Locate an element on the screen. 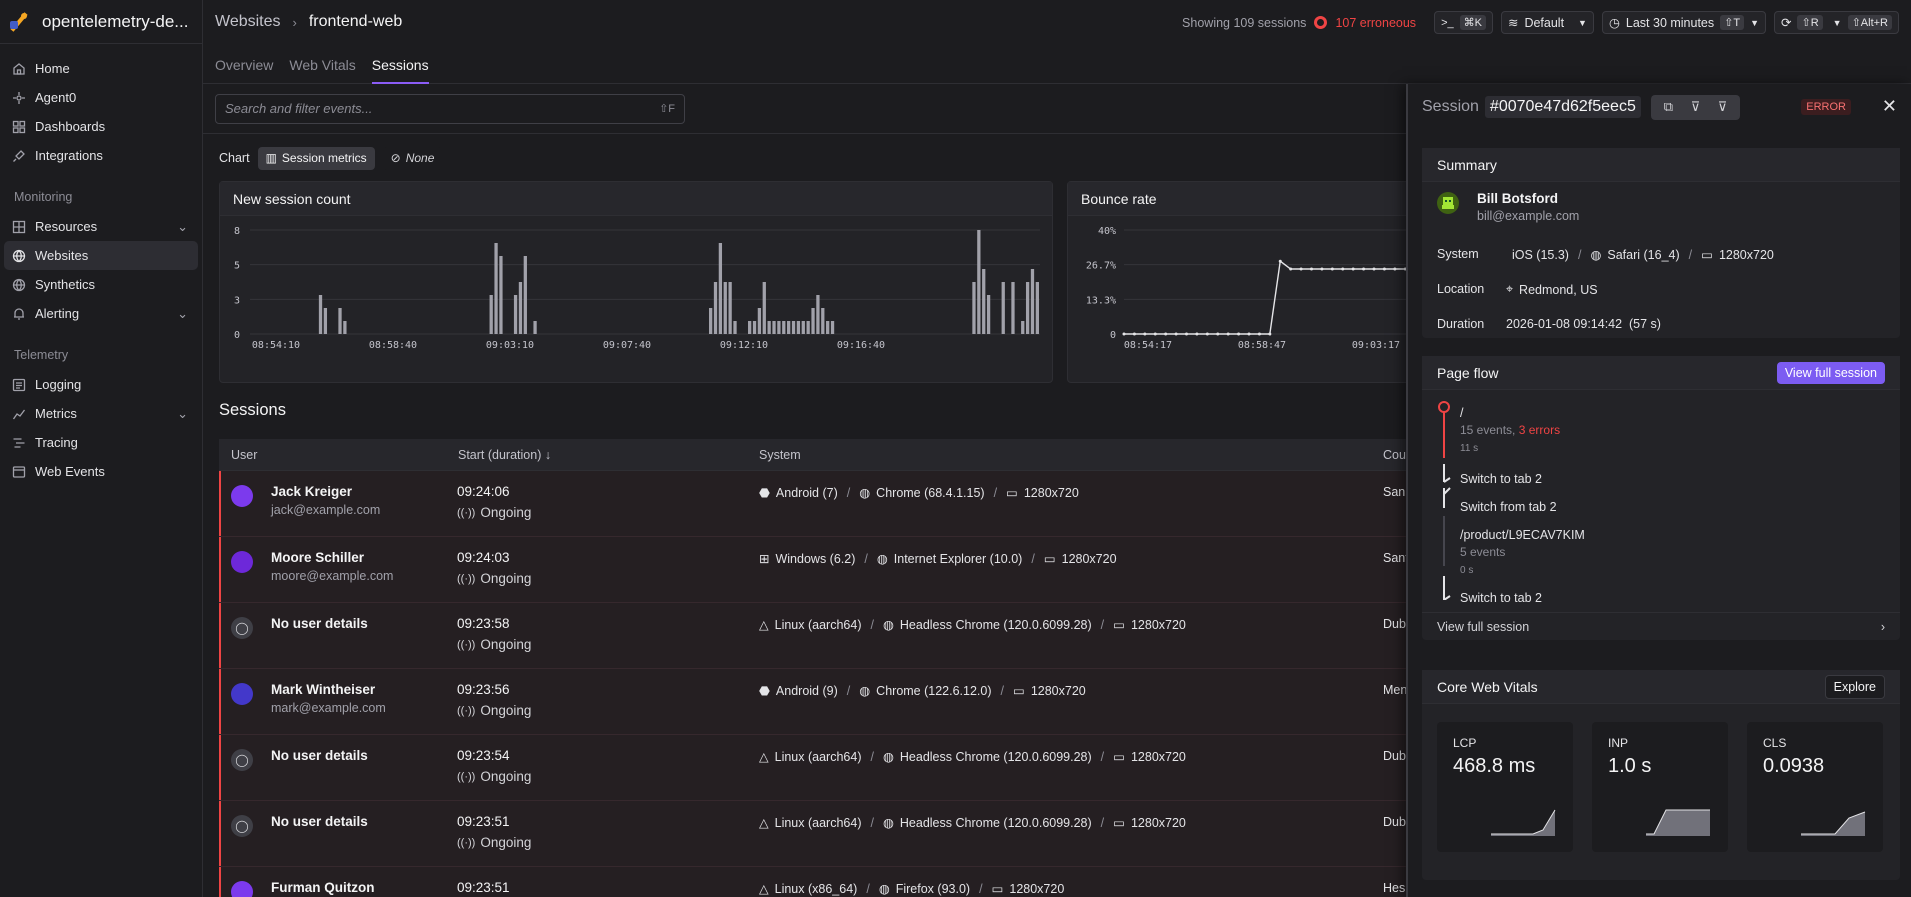 This screenshot has height=897, width=1911. linux-icon: △ is located at coordinates (764, 889).